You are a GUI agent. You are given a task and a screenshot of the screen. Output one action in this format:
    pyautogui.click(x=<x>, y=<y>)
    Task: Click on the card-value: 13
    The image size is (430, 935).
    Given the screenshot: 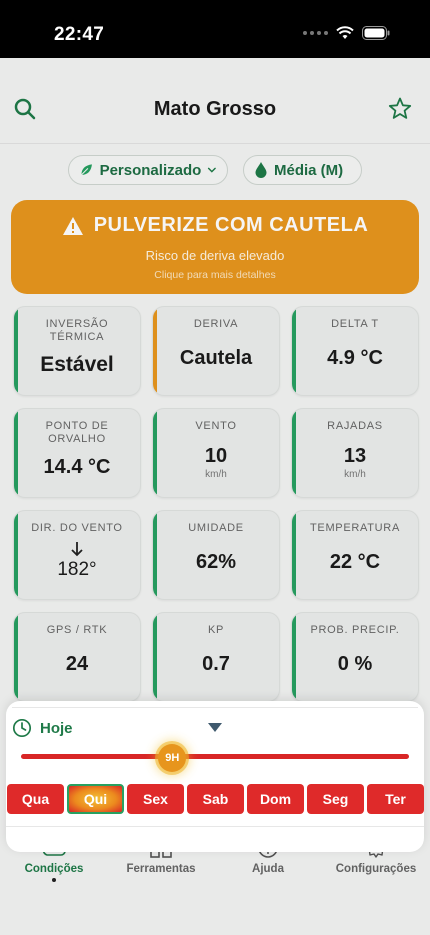 What is the action you would take?
    pyautogui.click(x=355, y=456)
    